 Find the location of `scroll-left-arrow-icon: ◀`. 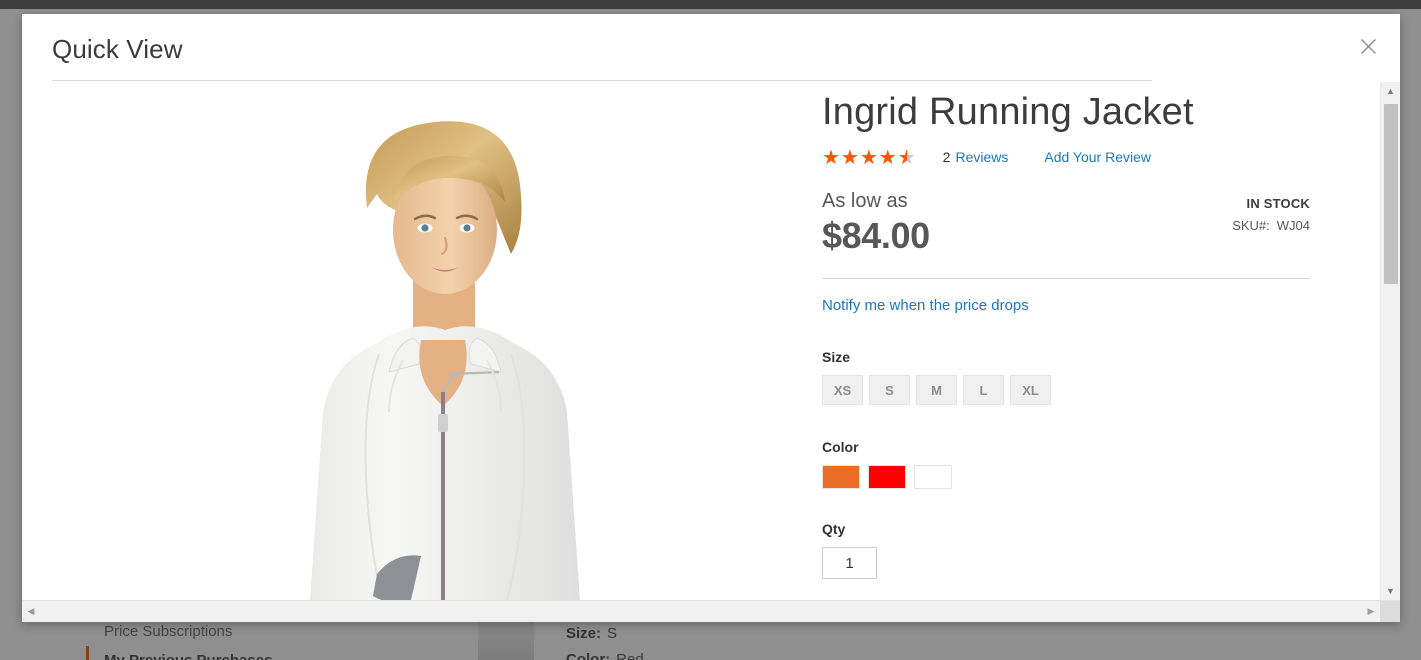

scroll-left-arrow-icon: ◀ is located at coordinates (31, 611).